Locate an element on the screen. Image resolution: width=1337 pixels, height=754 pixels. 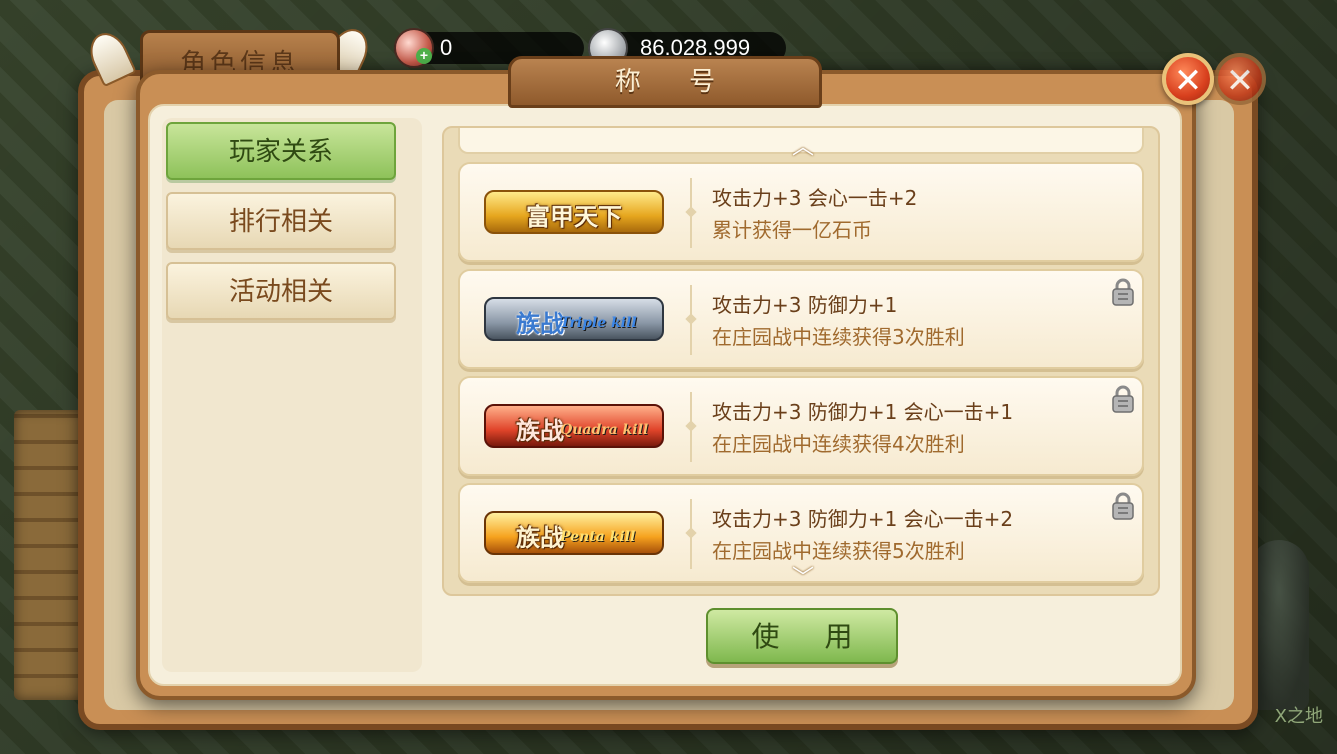
sidebar-item-events: 活动相关 is located at coordinates (281, 291).